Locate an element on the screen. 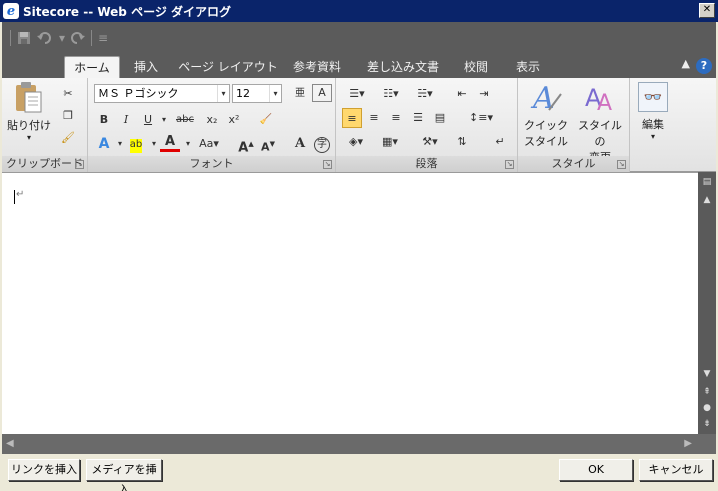  superscript-icon: x² is located at coordinates (234, 120).